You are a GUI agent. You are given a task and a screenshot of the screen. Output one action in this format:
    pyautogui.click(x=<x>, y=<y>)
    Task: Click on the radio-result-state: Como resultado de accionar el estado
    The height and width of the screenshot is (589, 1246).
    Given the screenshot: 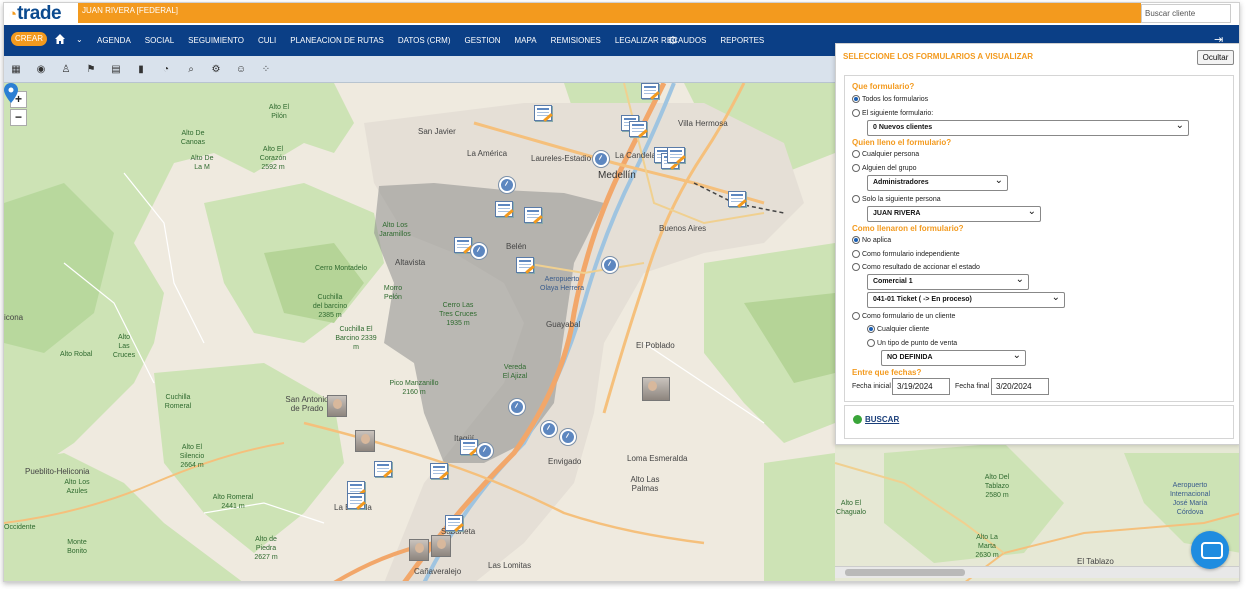 What is the action you would take?
    pyautogui.click(x=916, y=267)
    